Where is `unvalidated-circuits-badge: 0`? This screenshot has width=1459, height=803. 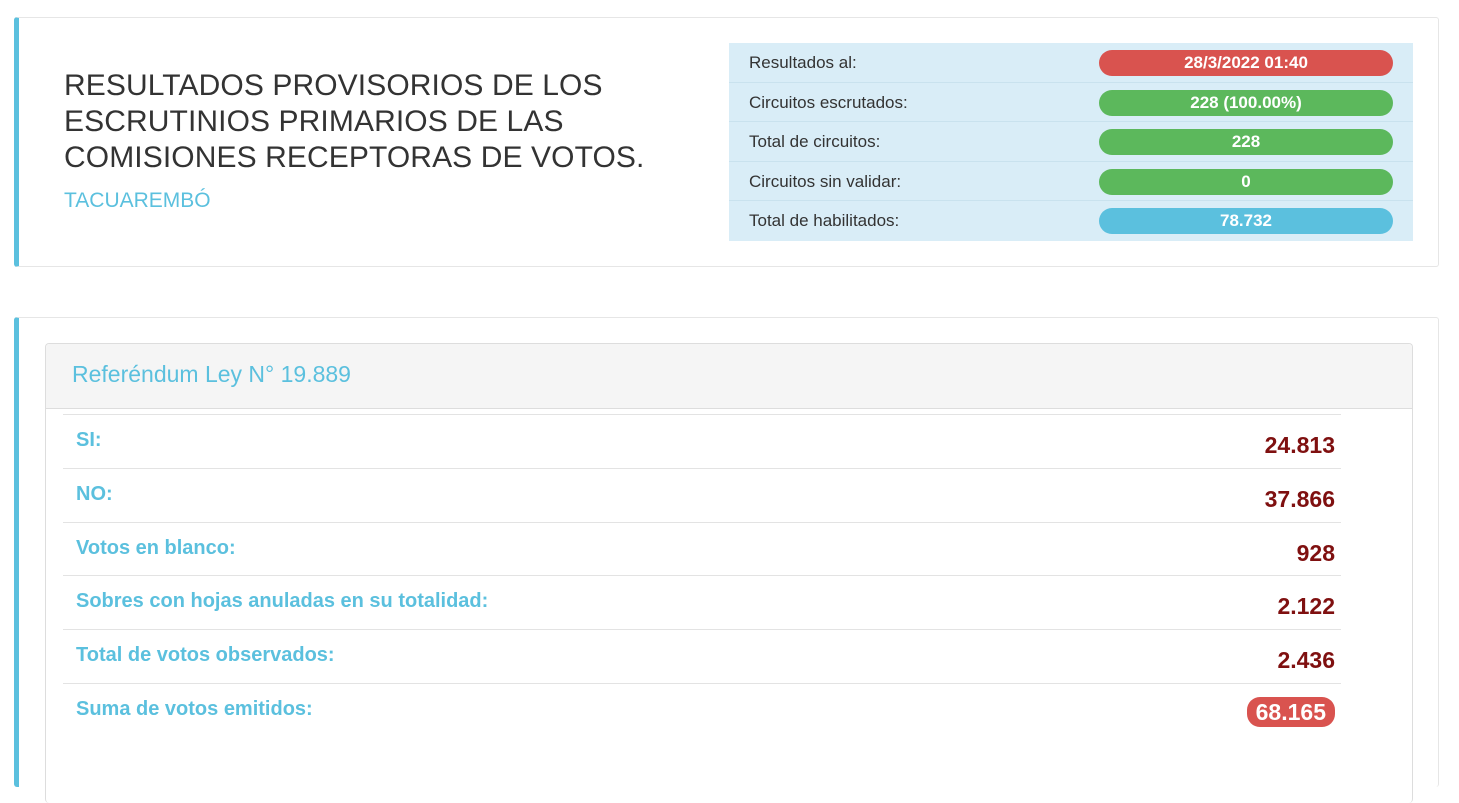
unvalidated-circuits-badge: 0 is located at coordinates (1246, 181).